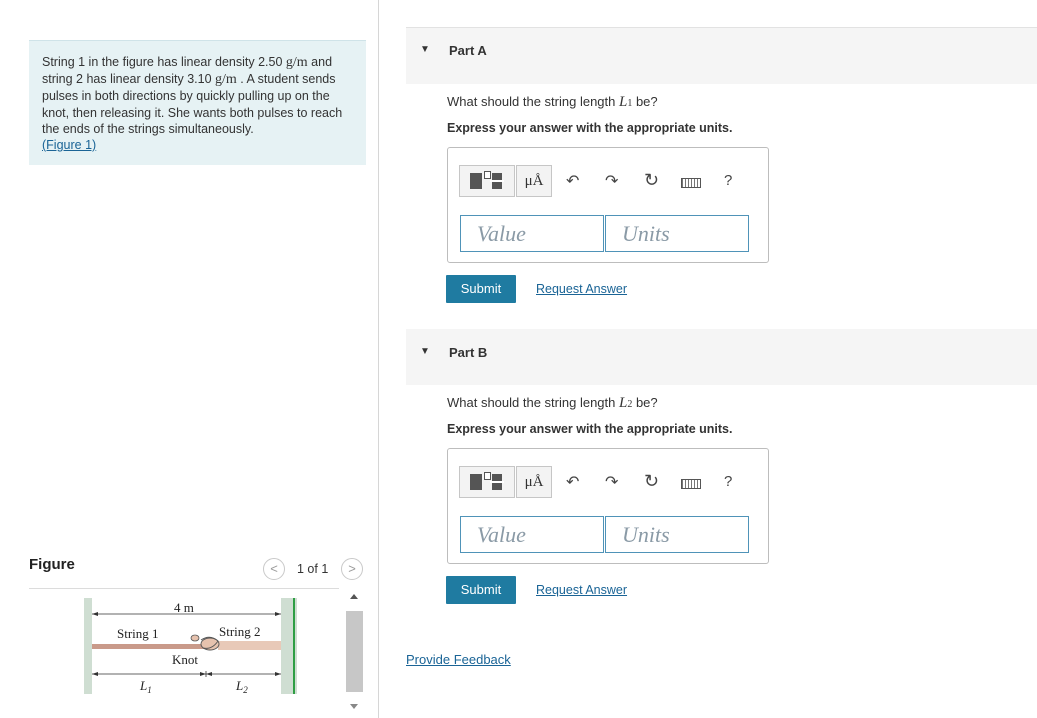 The width and height of the screenshot is (1037, 718). Describe the element at coordinates (481, 289) in the screenshot. I see `part-a-submit-button: Submit` at that location.